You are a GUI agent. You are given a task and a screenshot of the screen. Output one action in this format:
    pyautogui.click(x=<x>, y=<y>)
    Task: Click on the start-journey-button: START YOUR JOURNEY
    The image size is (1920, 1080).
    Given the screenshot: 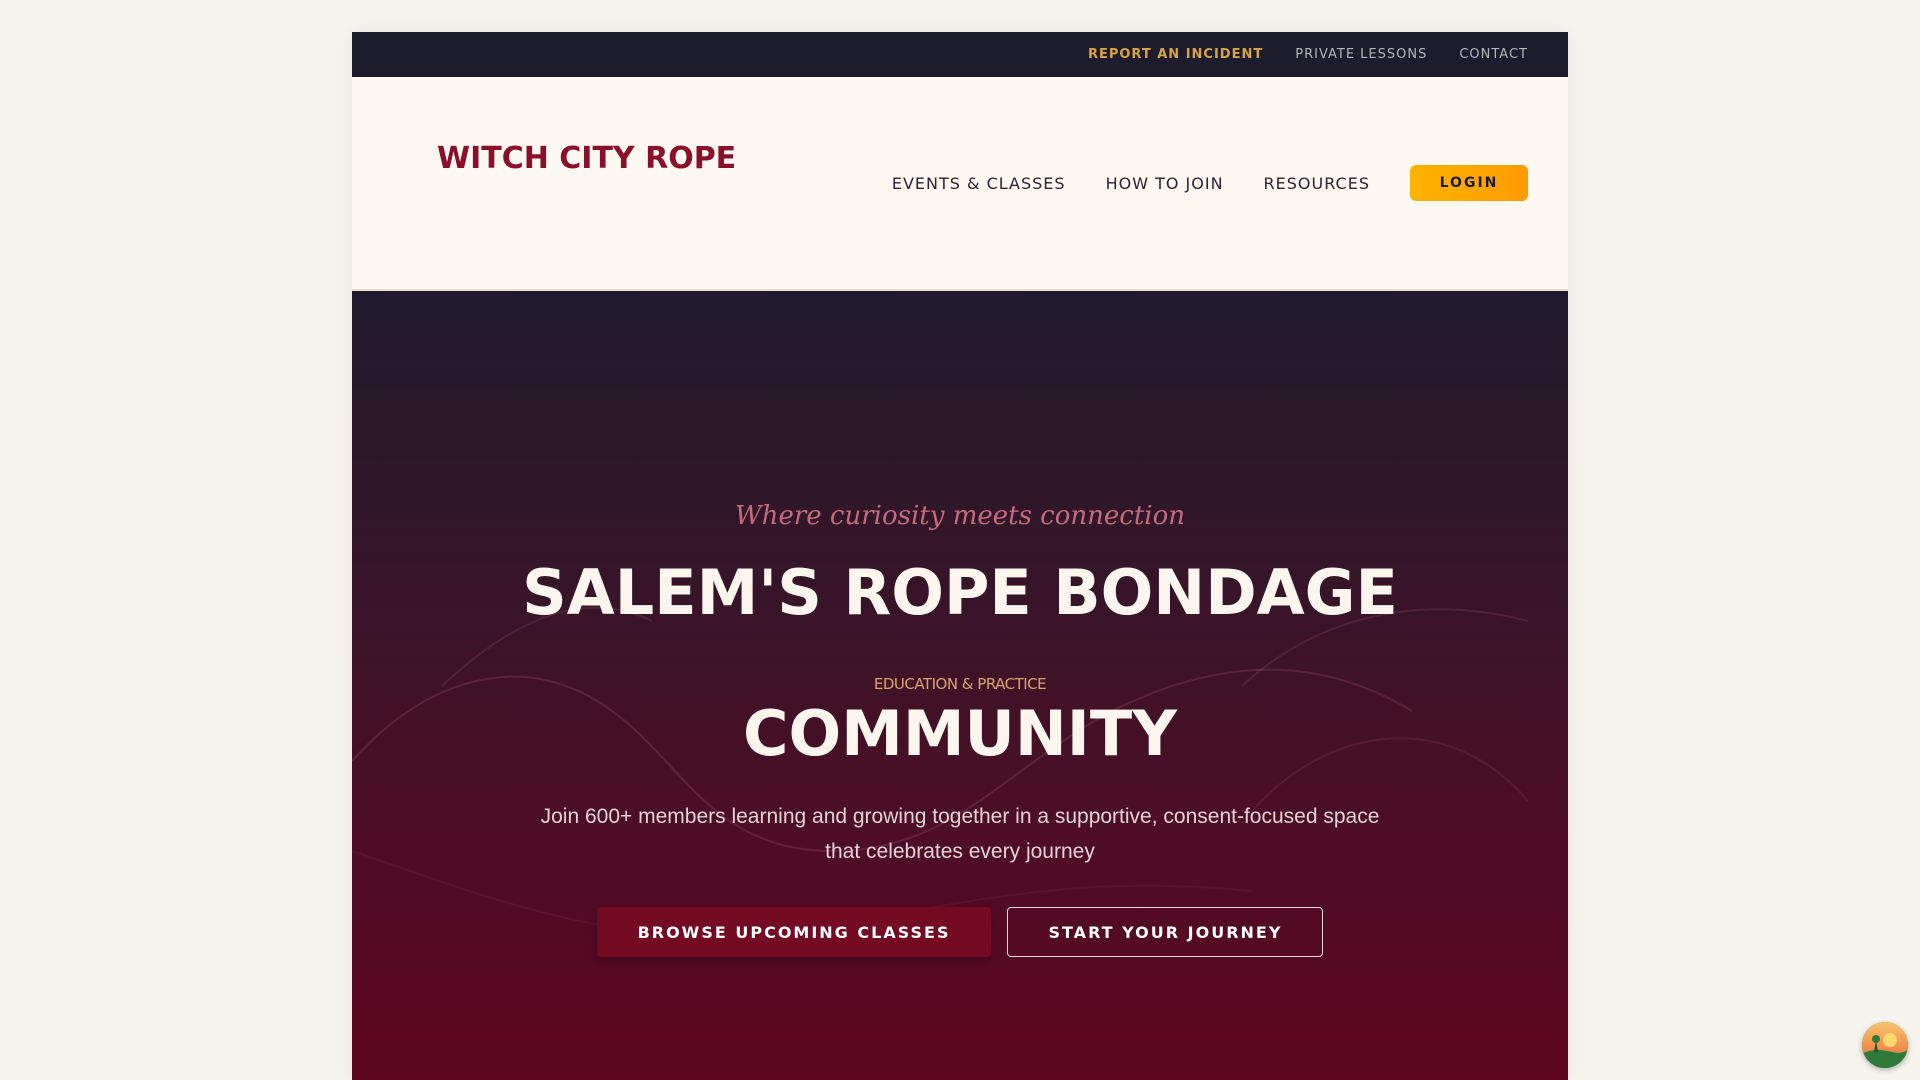 What is the action you would take?
    pyautogui.click(x=1165, y=932)
    